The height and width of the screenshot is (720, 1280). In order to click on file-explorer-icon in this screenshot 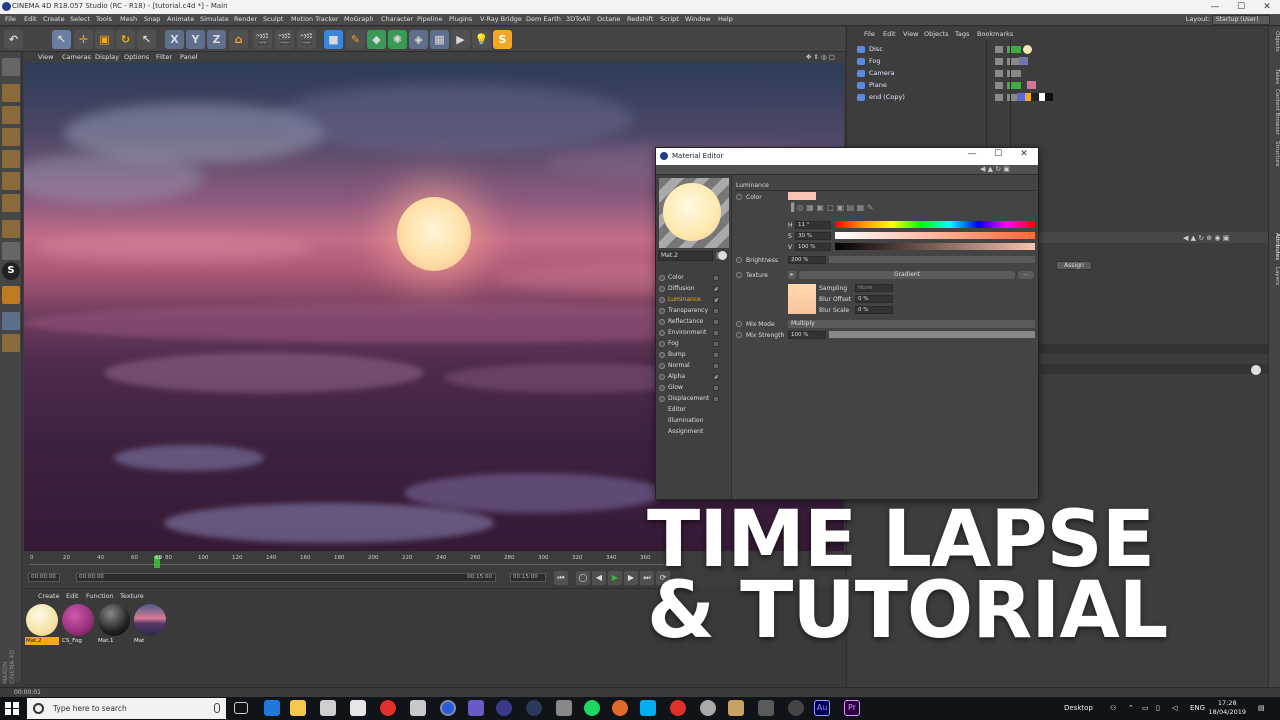, I will do `click(298, 708)`.